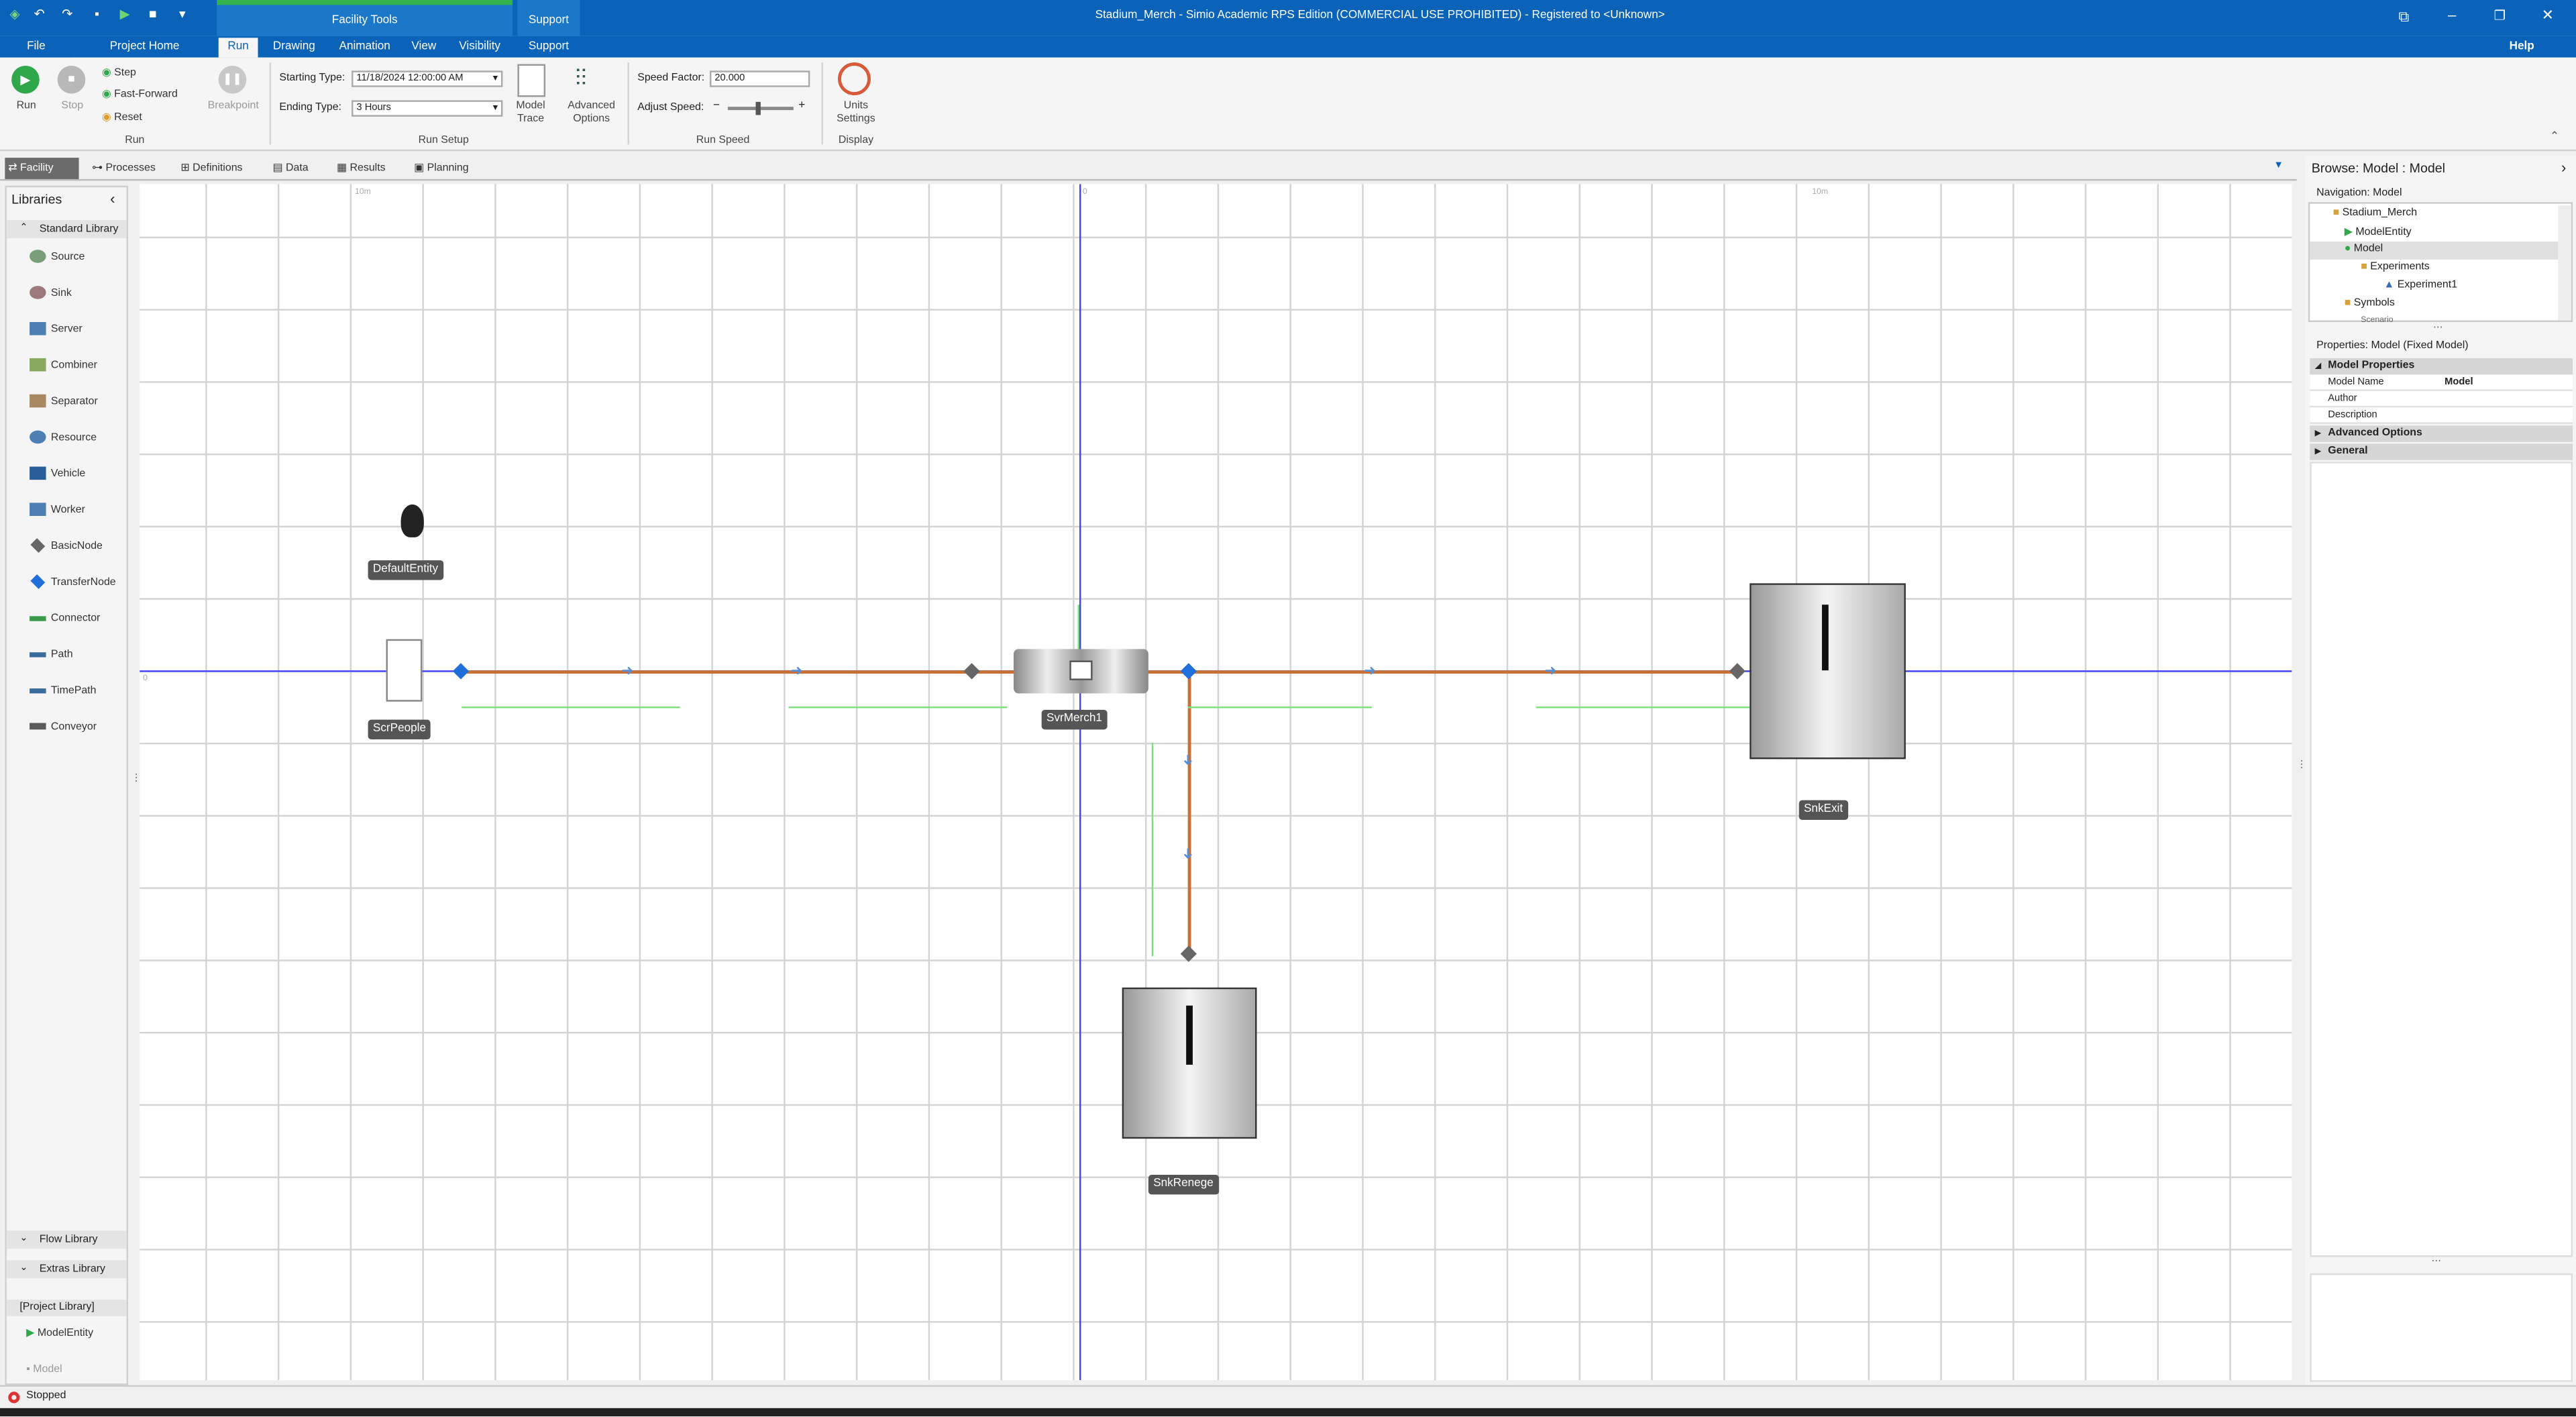 The width and height of the screenshot is (2576, 1417). Describe the element at coordinates (2278, 166) in the screenshot. I see `tabs-dropdown-icon: ▼` at that location.